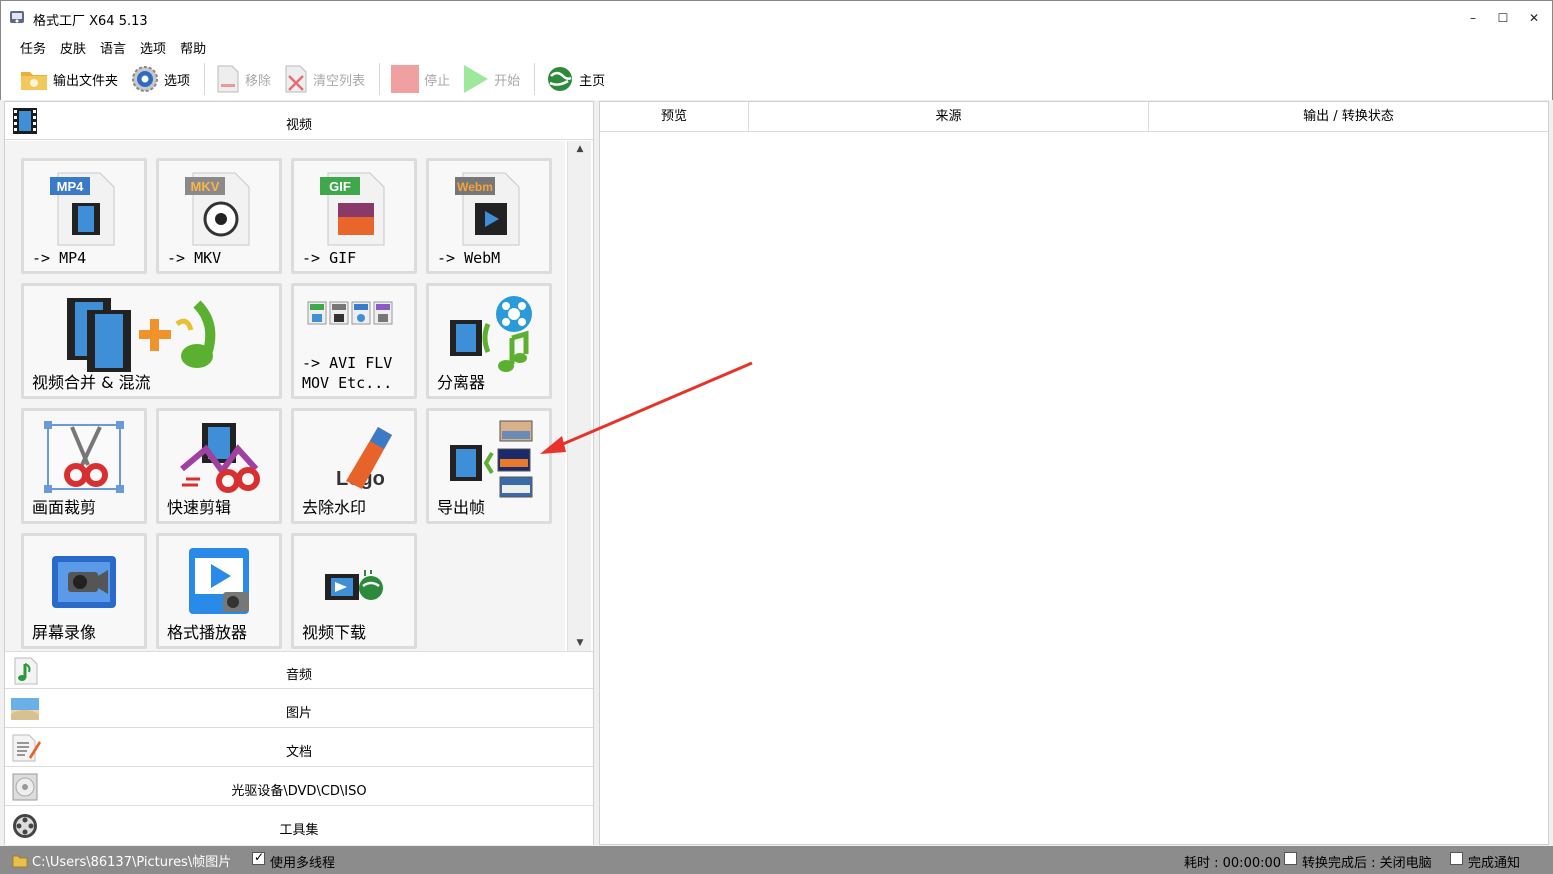  Describe the element at coordinates (82, 209) in the screenshot. I see `mp4-file-icon: MP4` at that location.